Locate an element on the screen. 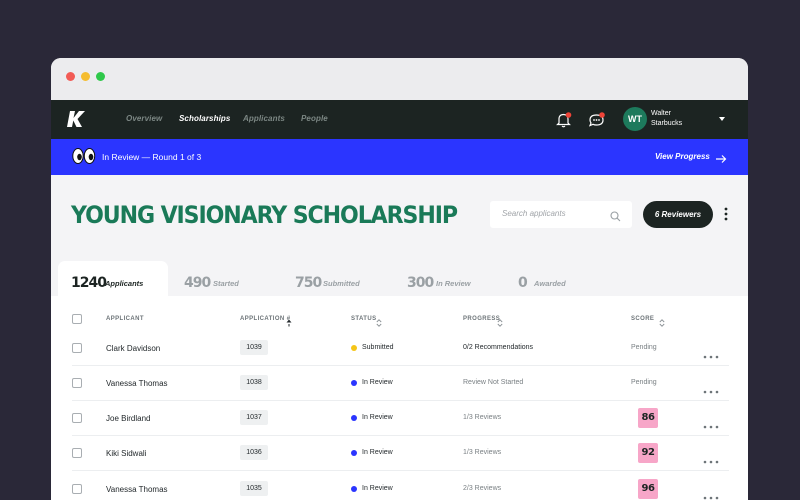 This screenshot has height=500, width=800. applicant-name: Clark Davidson is located at coordinates (133, 348).